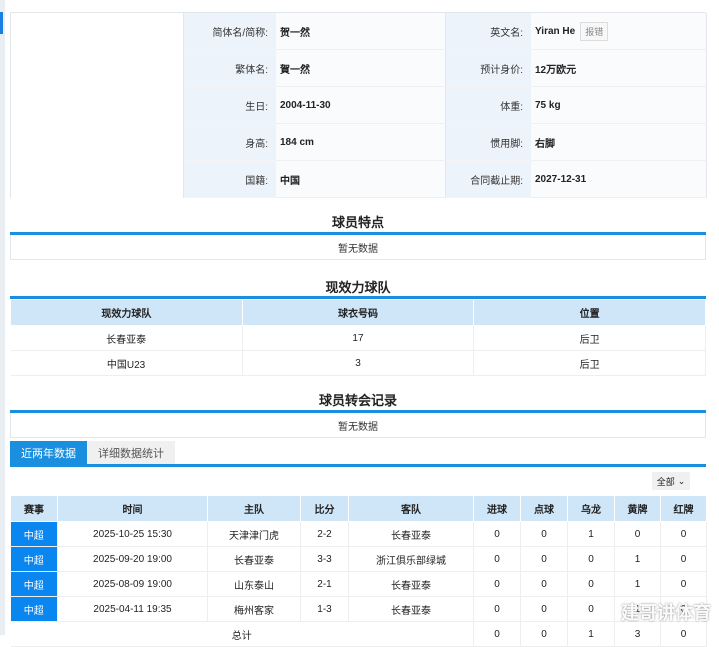  I want to click on chevron-down-icon: ⌄, so click(681, 480).